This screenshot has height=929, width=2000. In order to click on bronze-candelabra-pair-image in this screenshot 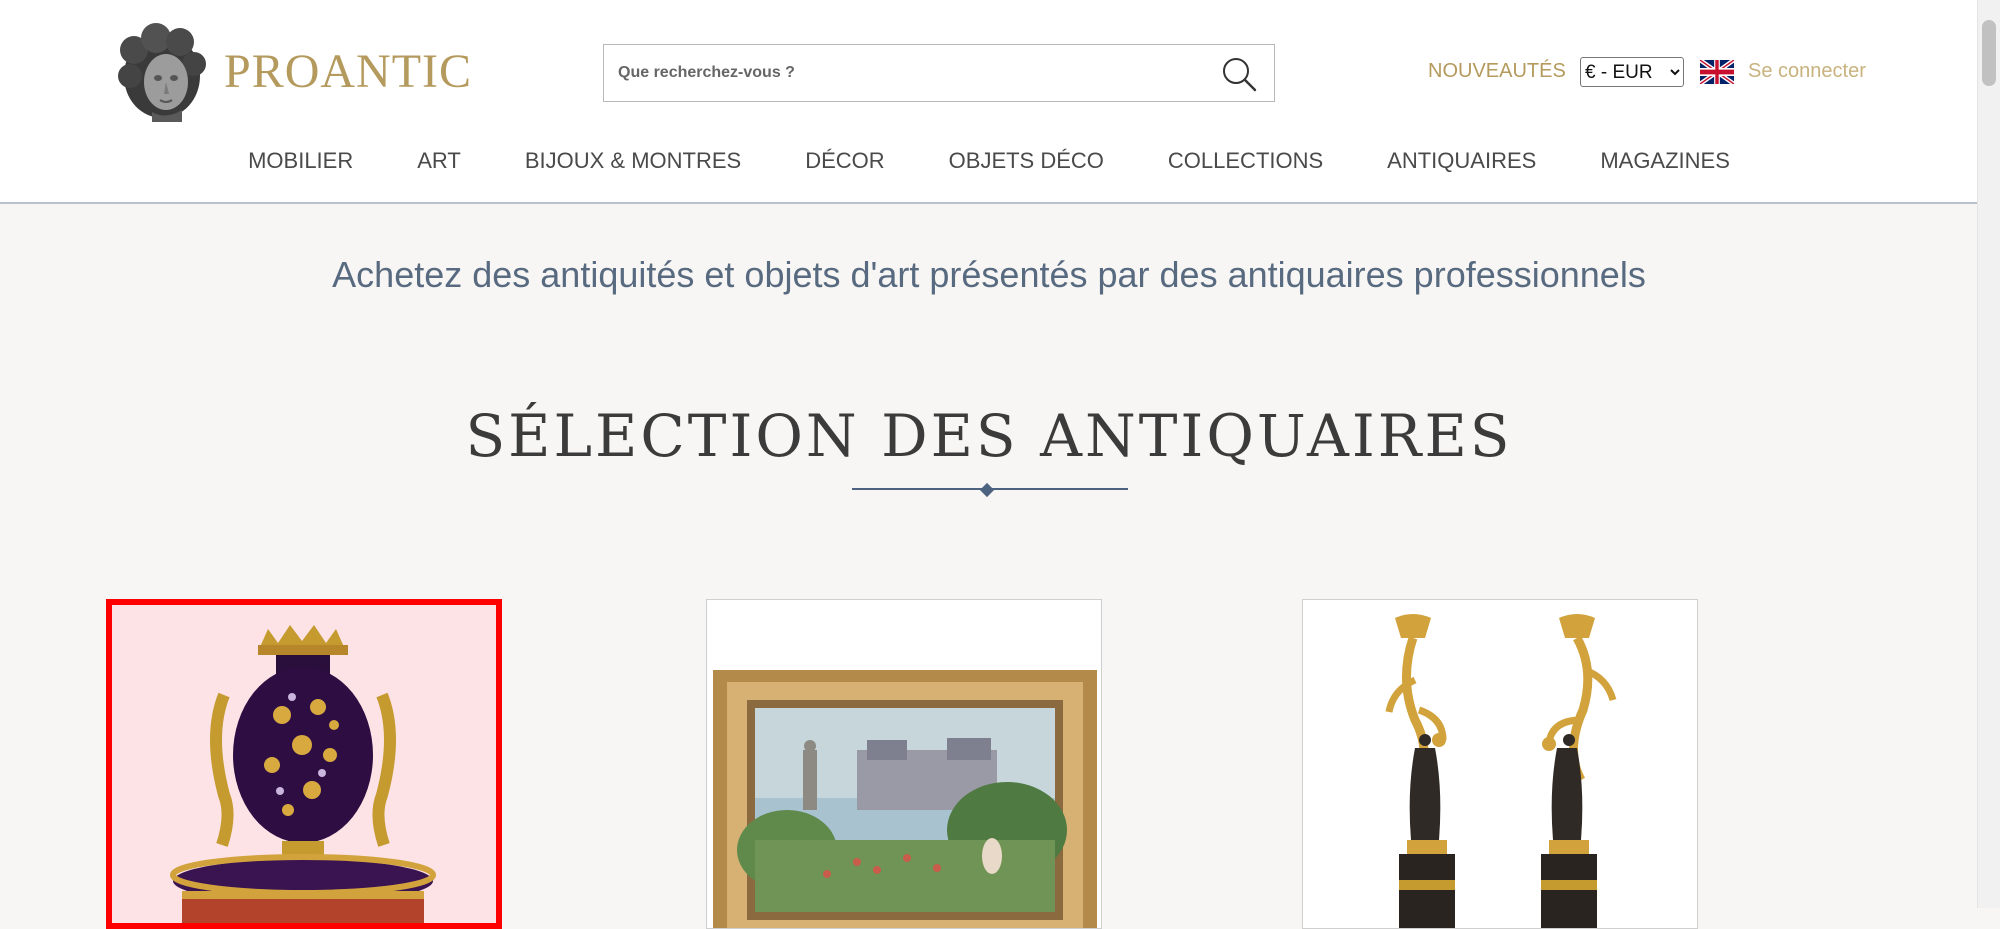, I will do `click(1500, 764)`.